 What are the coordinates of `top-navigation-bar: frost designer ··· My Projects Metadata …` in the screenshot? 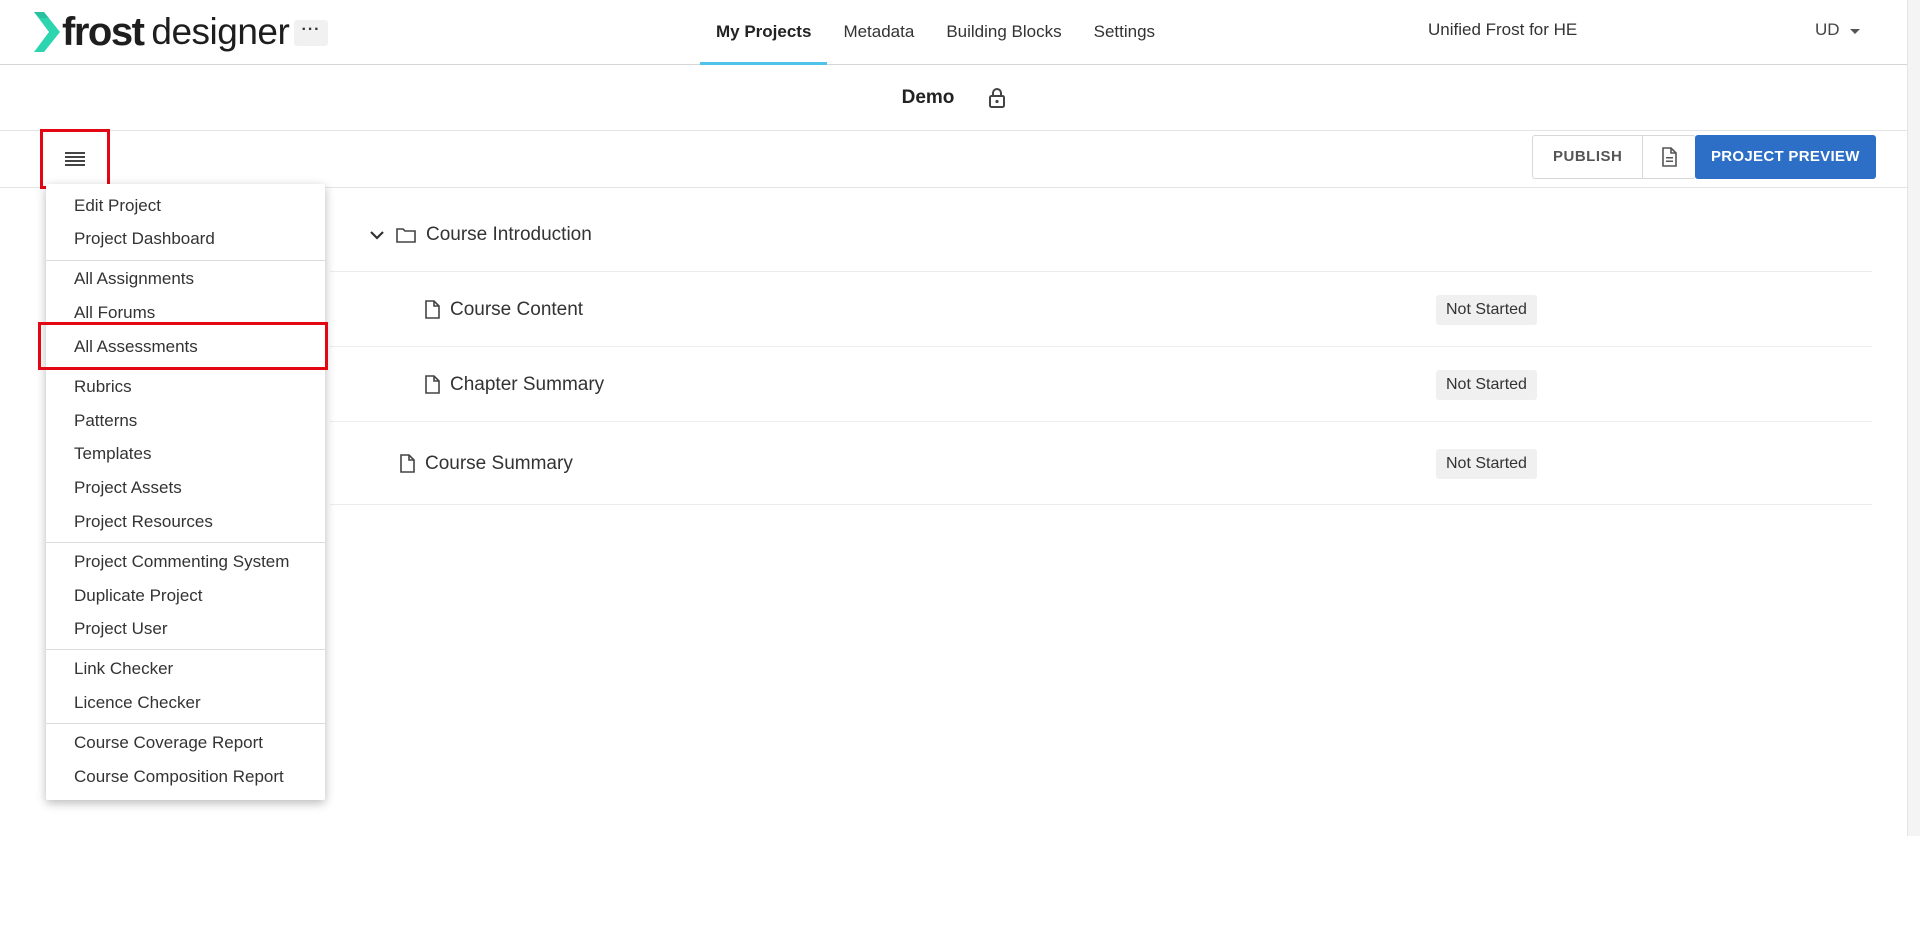 It's located at (954, 32).